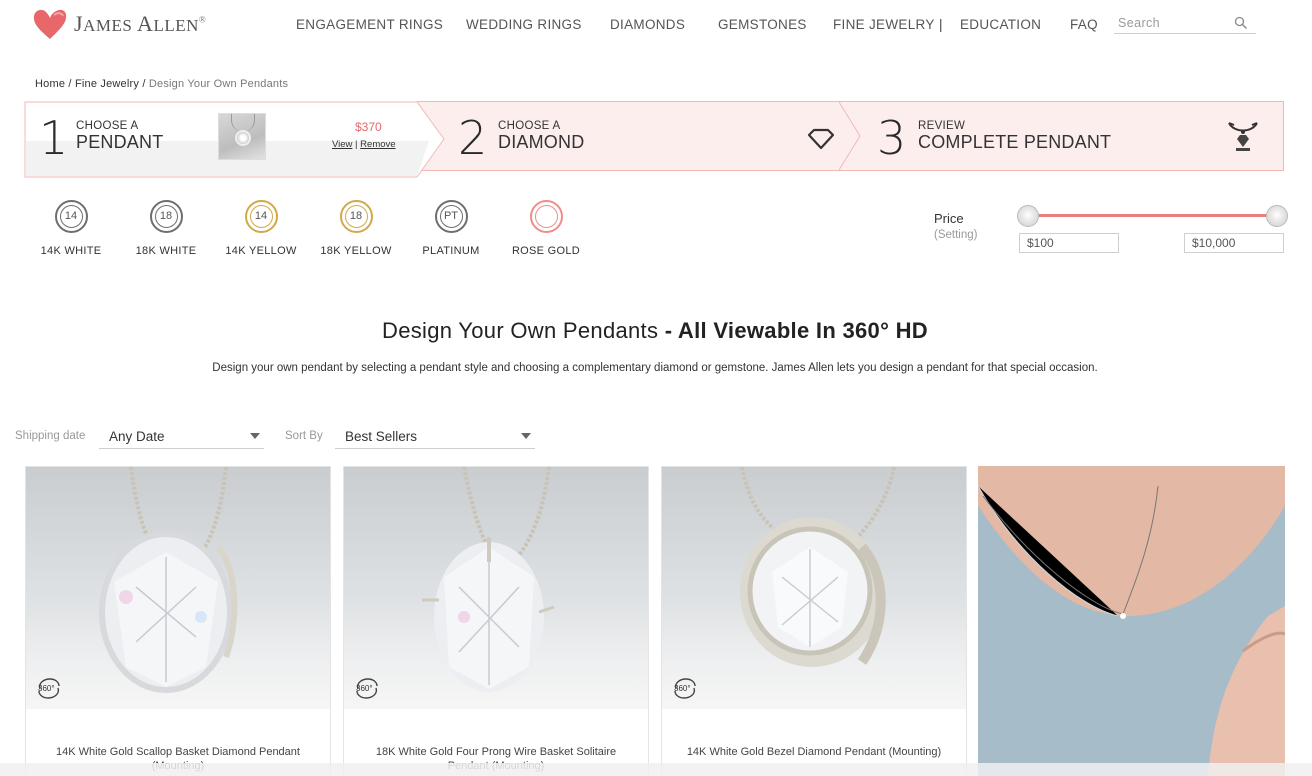 Image resolution: width=1312 pixels, height=776 pixels. I want to click on price-slider-min-handle, so click(1028, 216).